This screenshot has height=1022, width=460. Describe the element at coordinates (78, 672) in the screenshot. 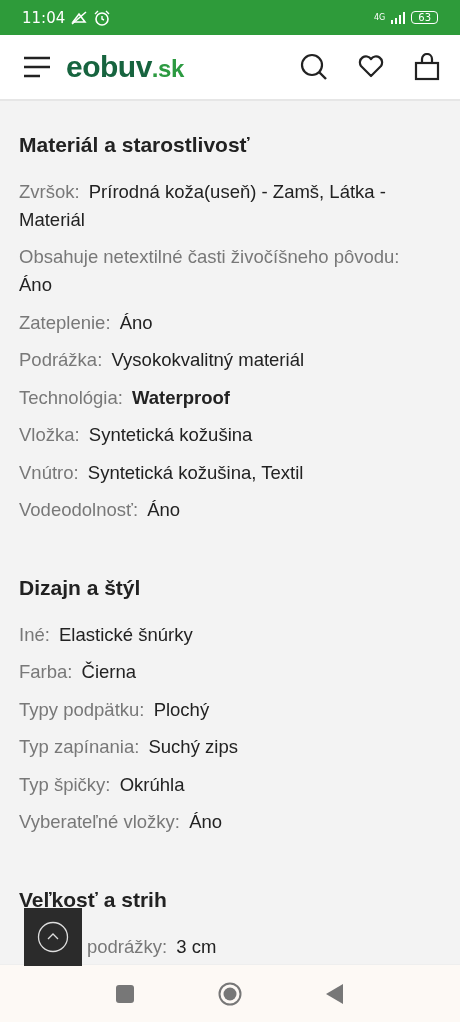

I see `attribute-line: Farba: Čierna` at that location.